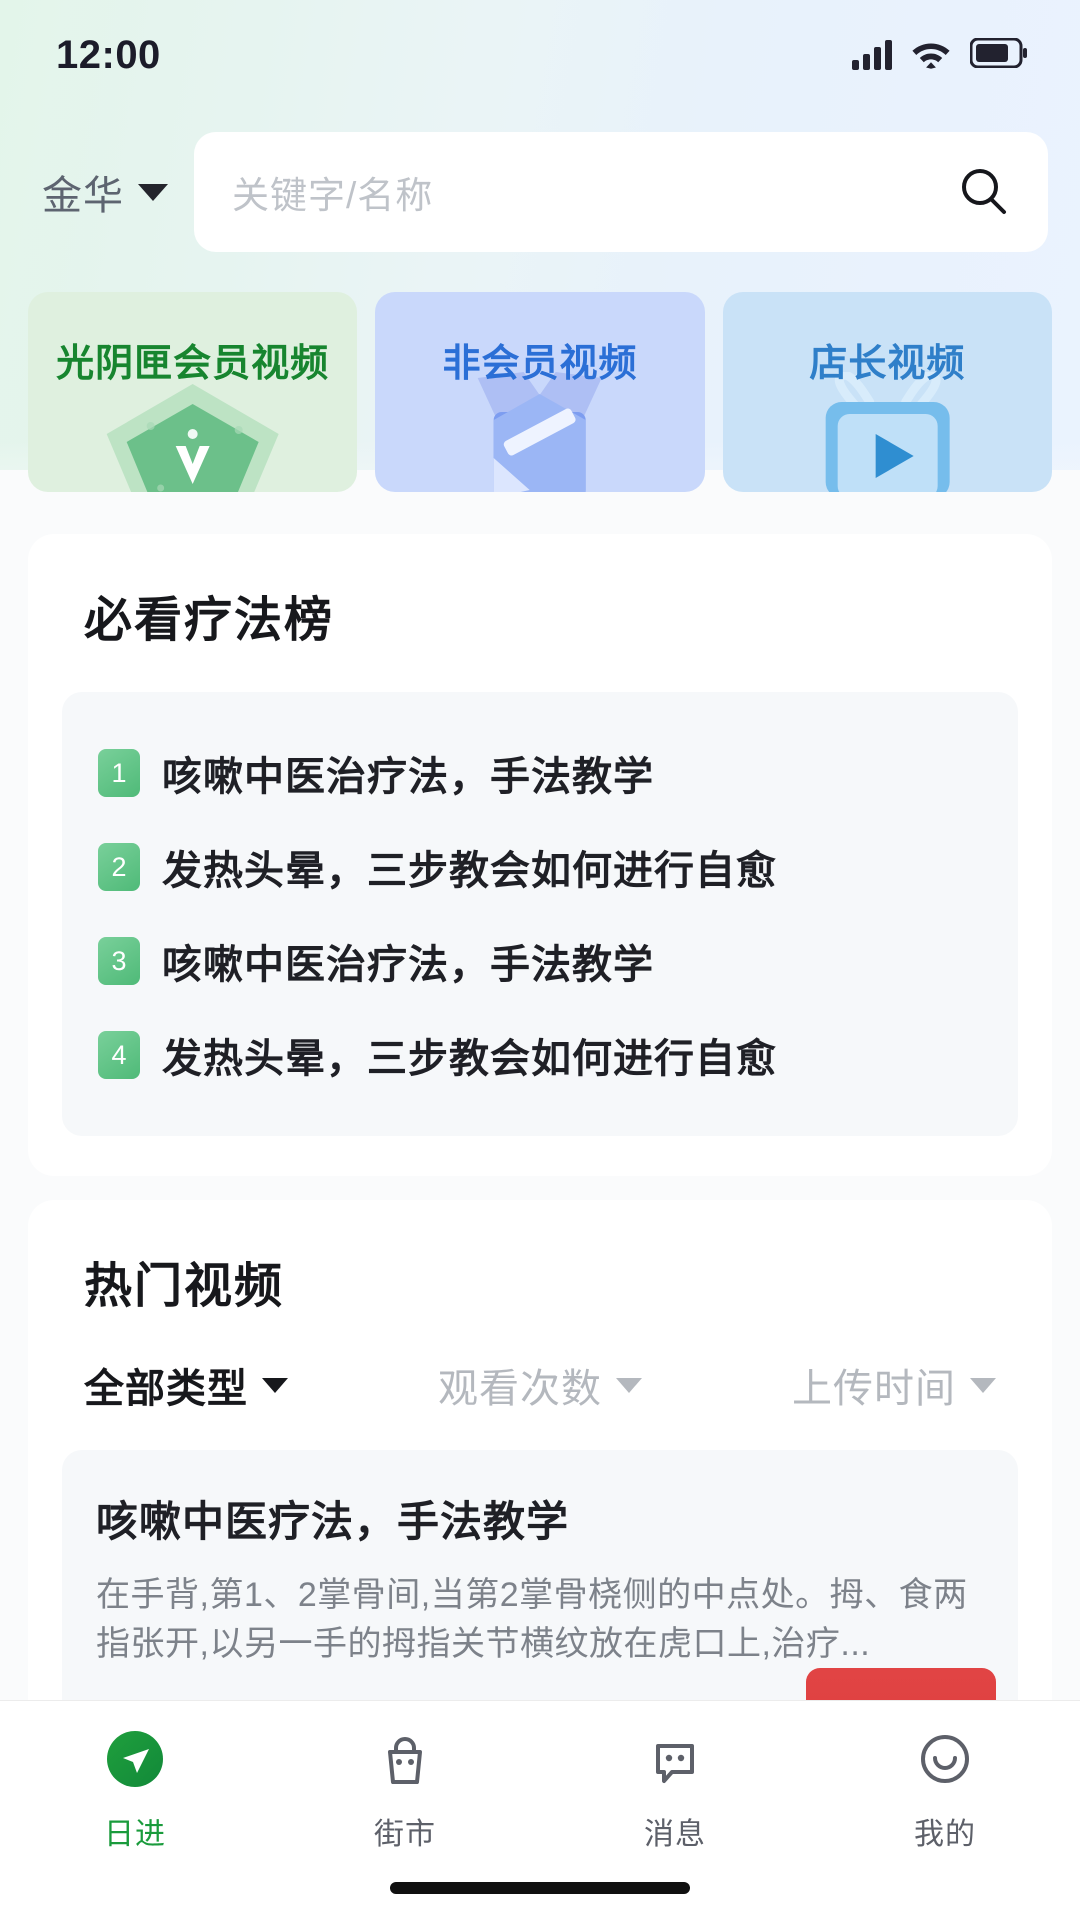 Image resolution: width=1080 pixels, height=1920 pixels. I want to click on category-card-member-video: 光阴匣会员视频, so click(193, 392).